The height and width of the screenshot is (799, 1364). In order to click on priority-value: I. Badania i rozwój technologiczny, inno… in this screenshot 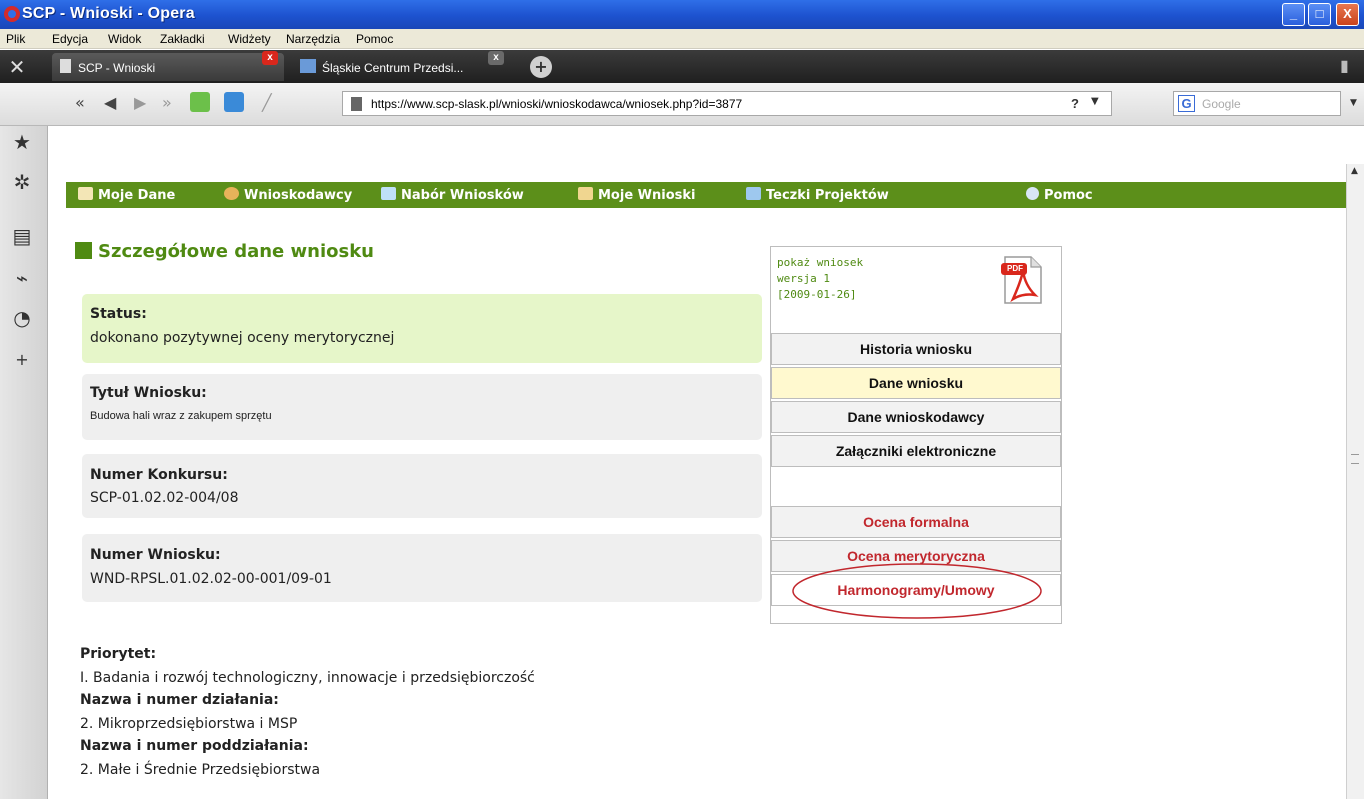, I will do `click(307, 678)`.